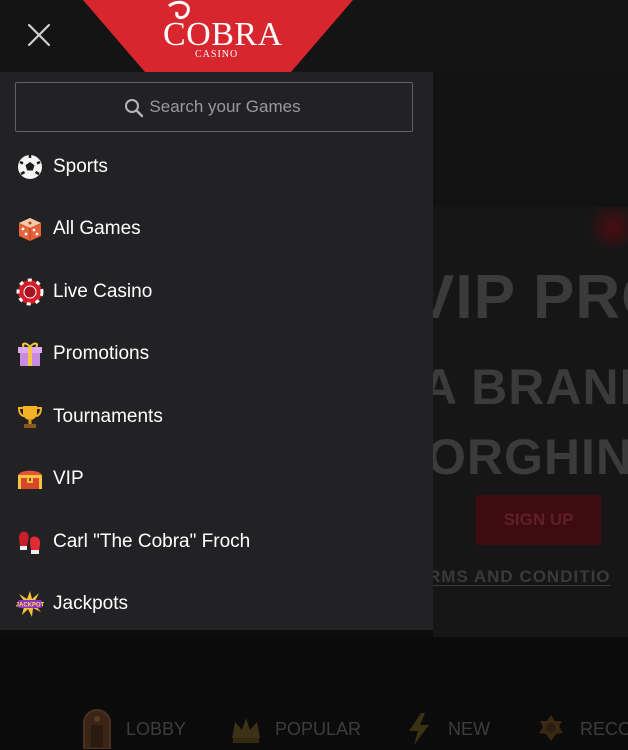 This screenshot has width=628, height=750. I want to click on boxing-gloves-icon, so click(30, 542).